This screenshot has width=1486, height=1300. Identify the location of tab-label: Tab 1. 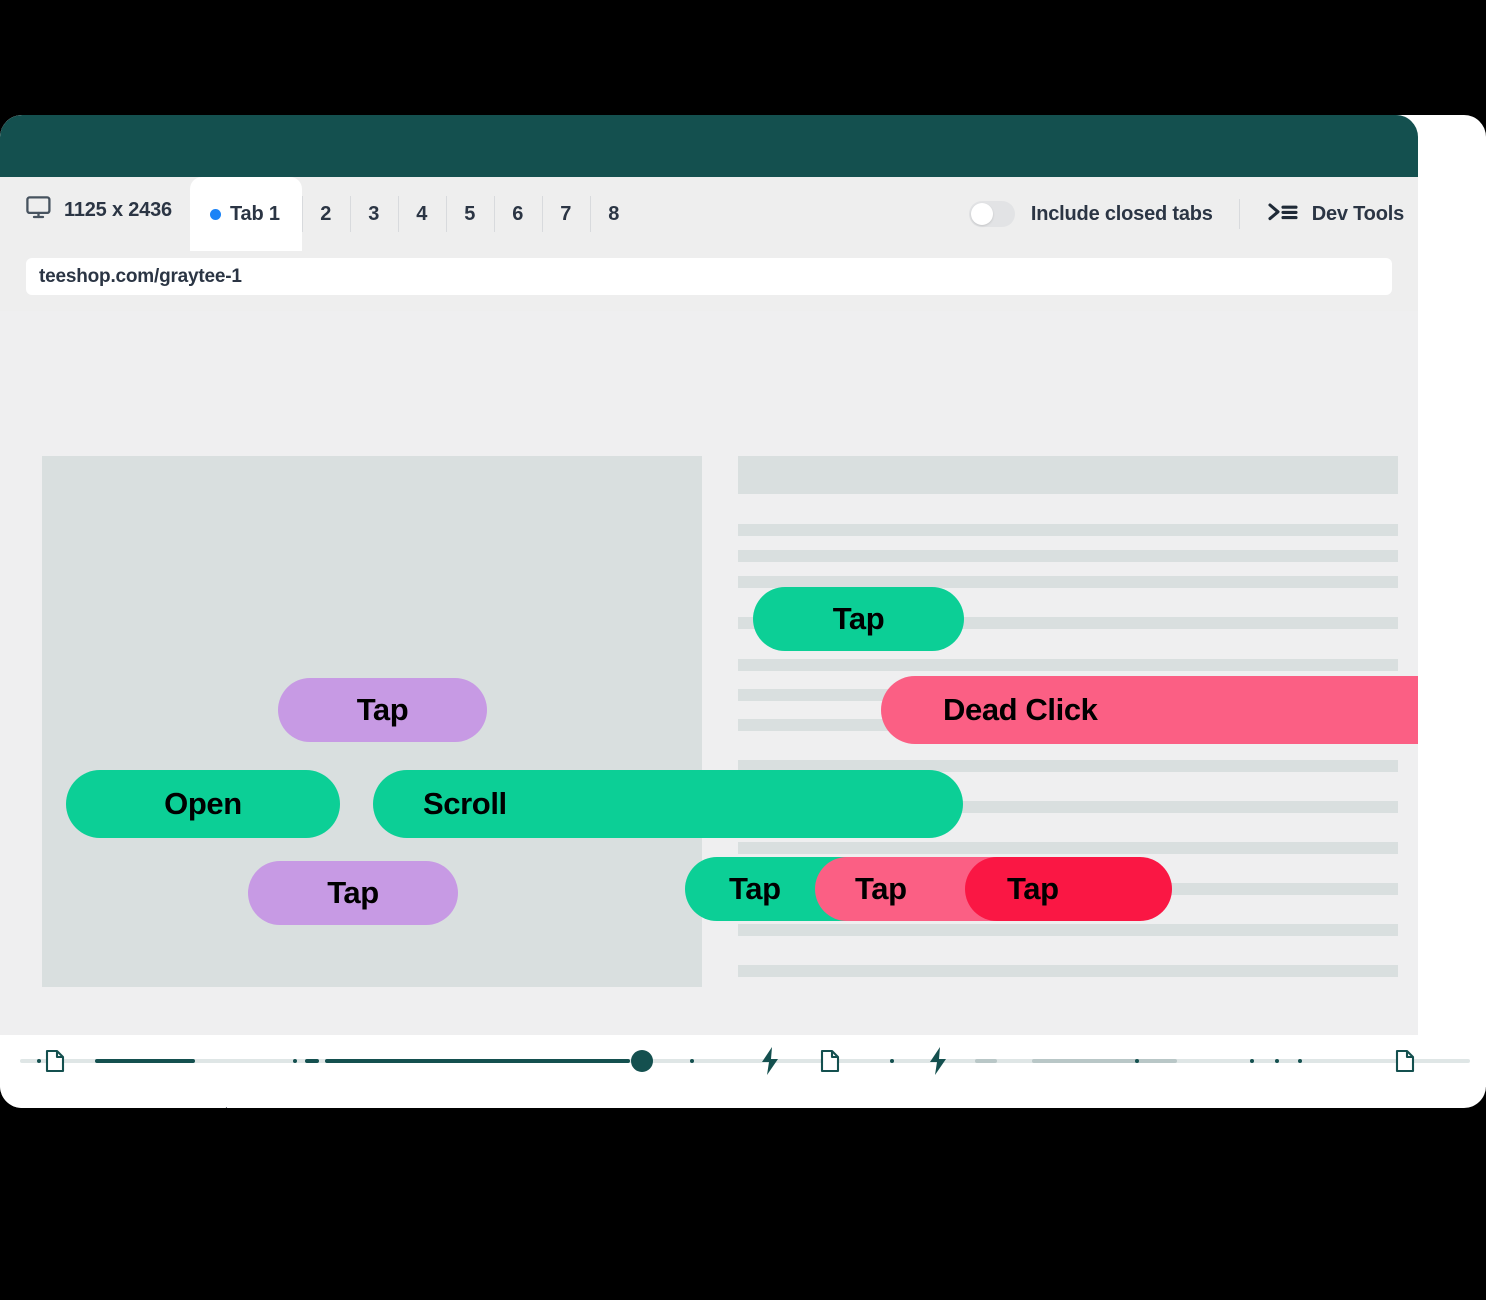
(255, 213).